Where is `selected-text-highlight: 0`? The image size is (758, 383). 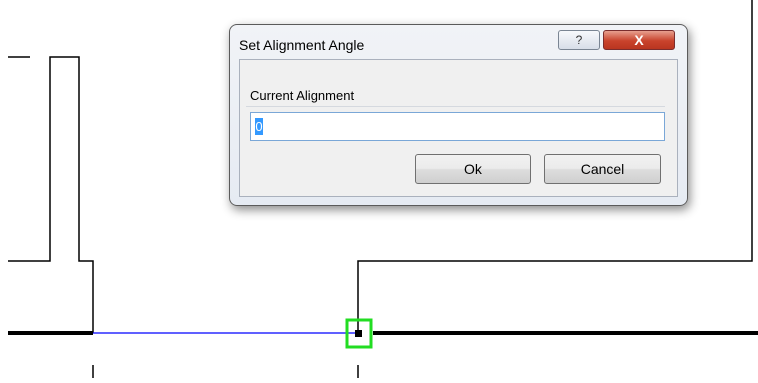 selected-text-highlight: 0 is located at coordinates (259, 126).